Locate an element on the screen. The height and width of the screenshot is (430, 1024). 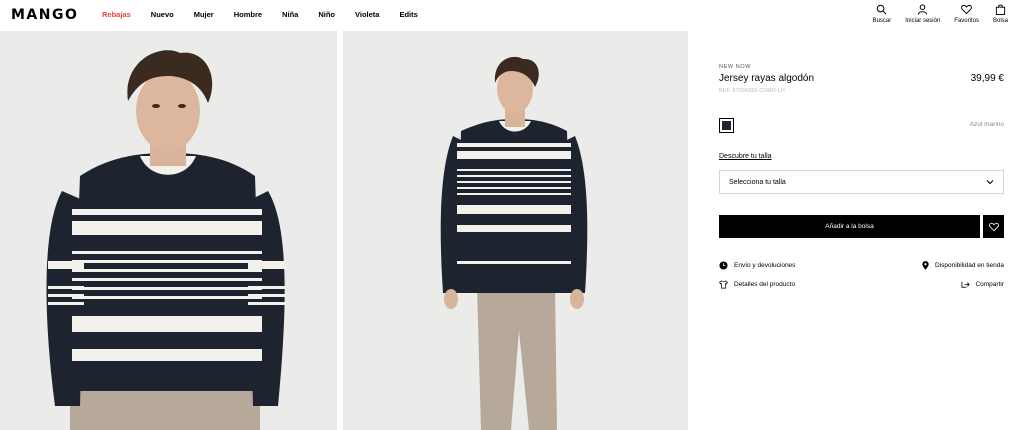
login-button: Iniciar sesión is located at coordinates (922, 14).